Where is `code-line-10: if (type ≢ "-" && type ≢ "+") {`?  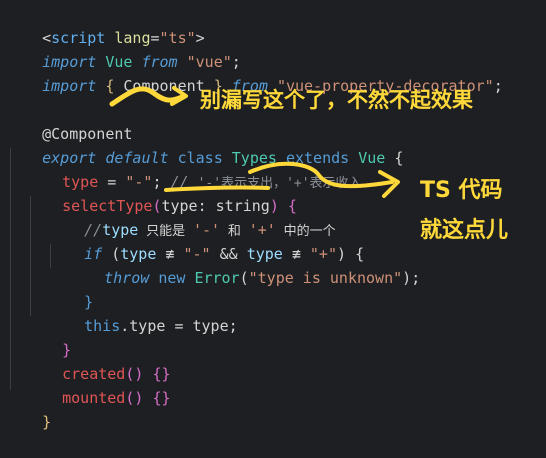
code-line-10: if (type ≢ "-" && type ≢ "+") { is located at coordinates (206, 240).